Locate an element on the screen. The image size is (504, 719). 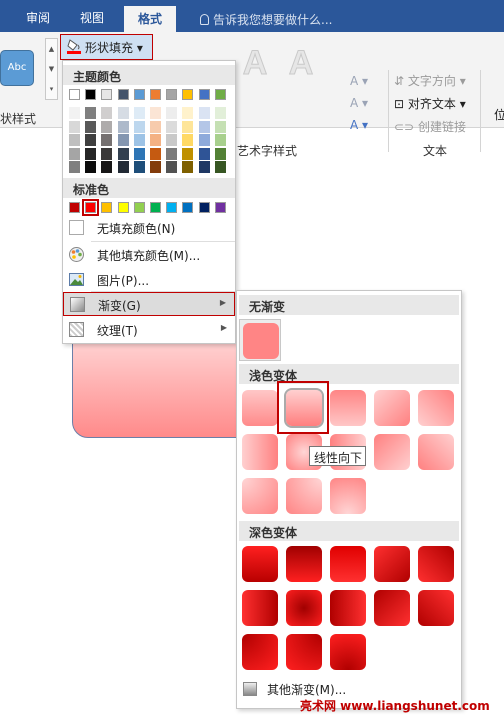
text-outline-icon: A ▾ is located at coordinates (359, 103).